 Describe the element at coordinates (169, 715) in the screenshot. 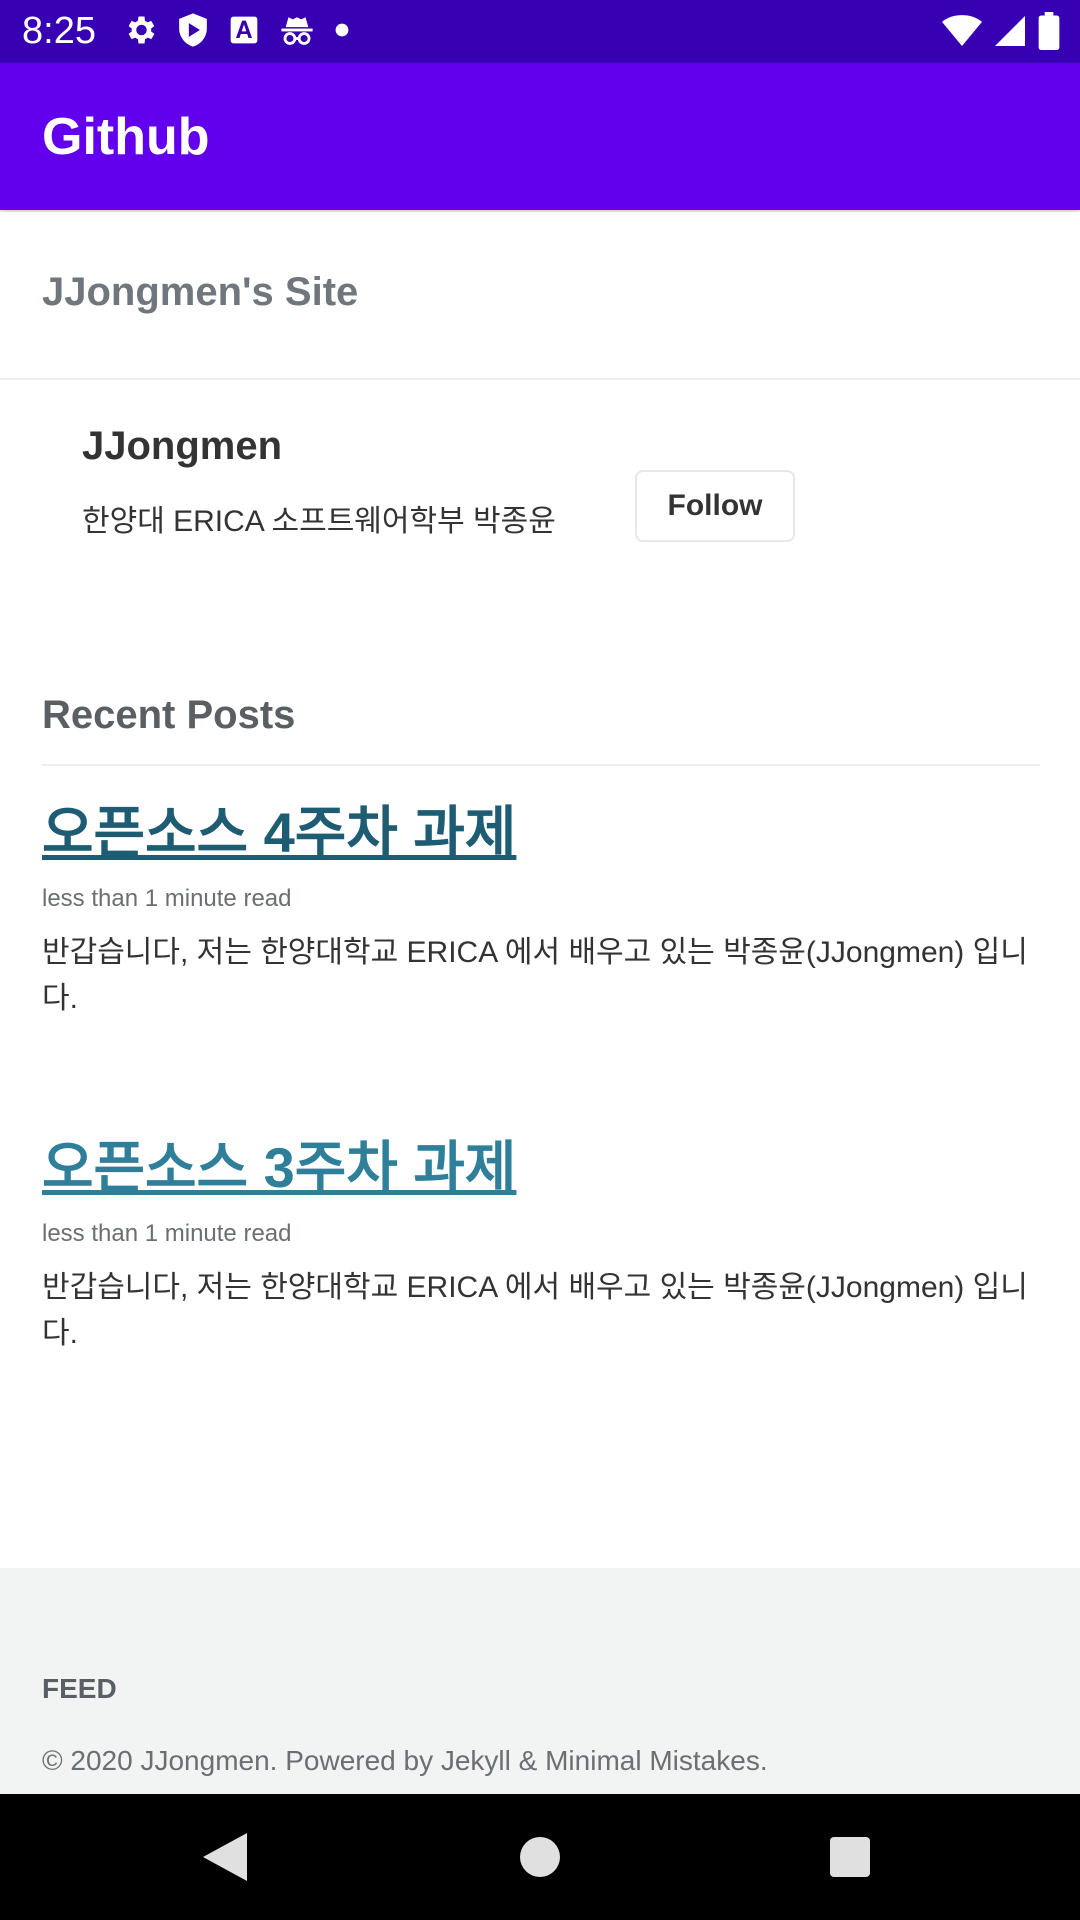

I see `recent-posts-heading: Recent Posts` at that location.